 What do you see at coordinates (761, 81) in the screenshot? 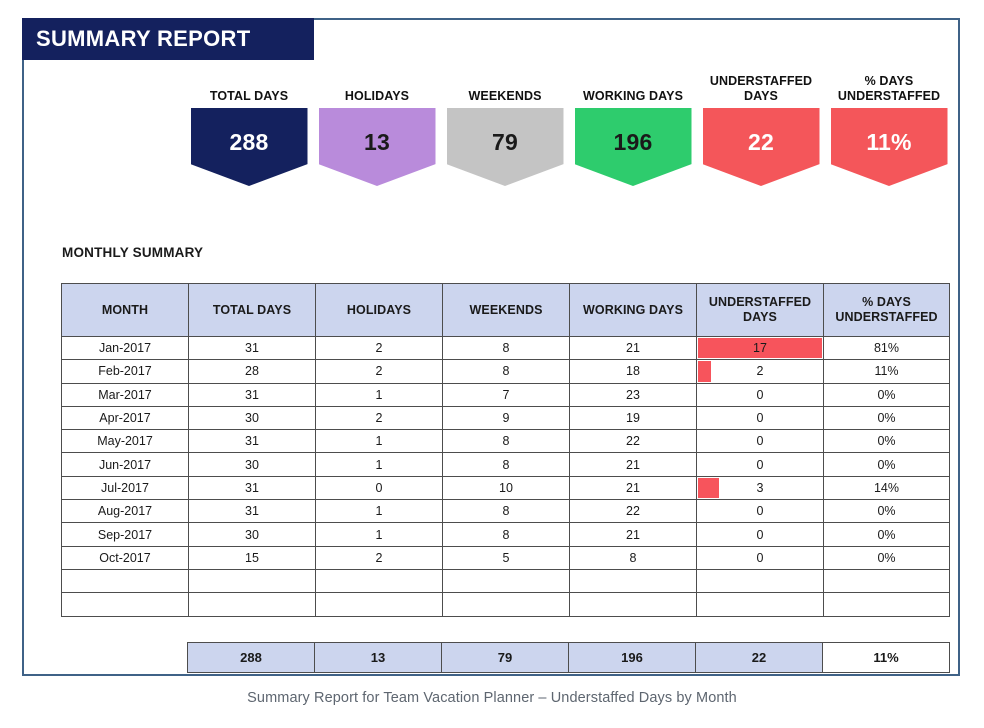
I see `kpi-label-line1: UNDERSTAFFED` at bounding box center [761, 81].